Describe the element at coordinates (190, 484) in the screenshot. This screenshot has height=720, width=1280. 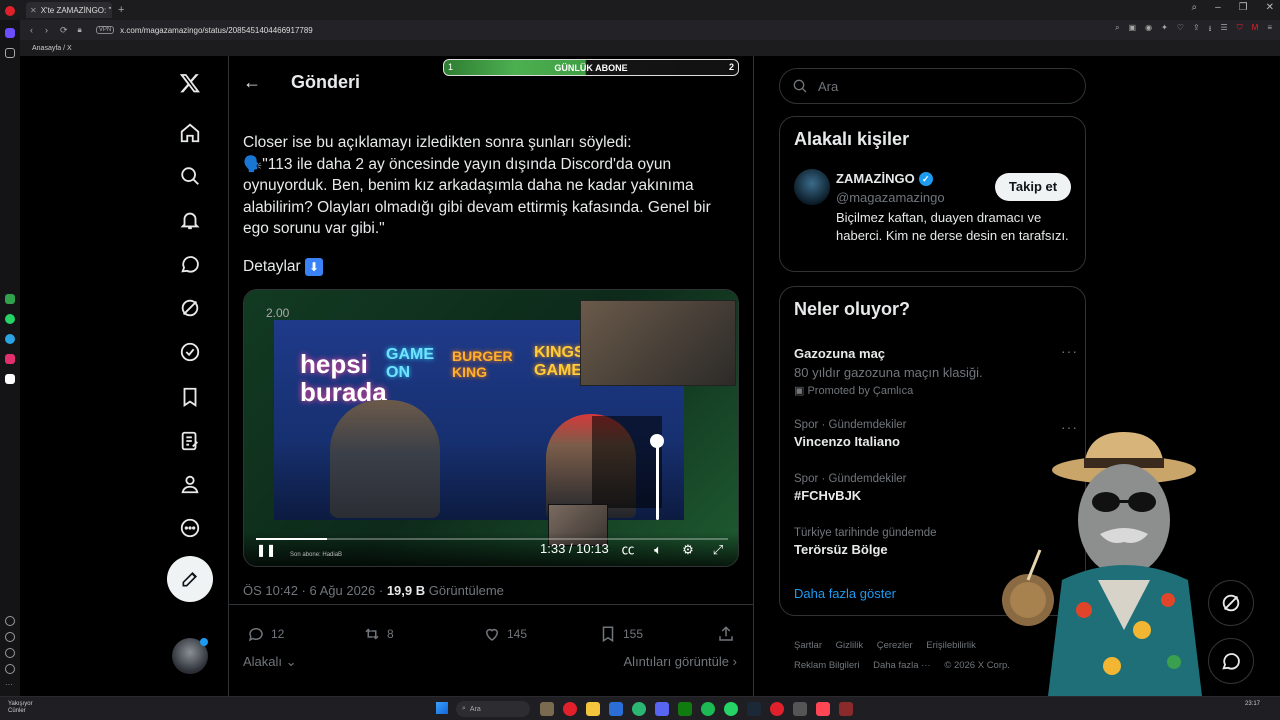
I see `profile-icon` at that location.